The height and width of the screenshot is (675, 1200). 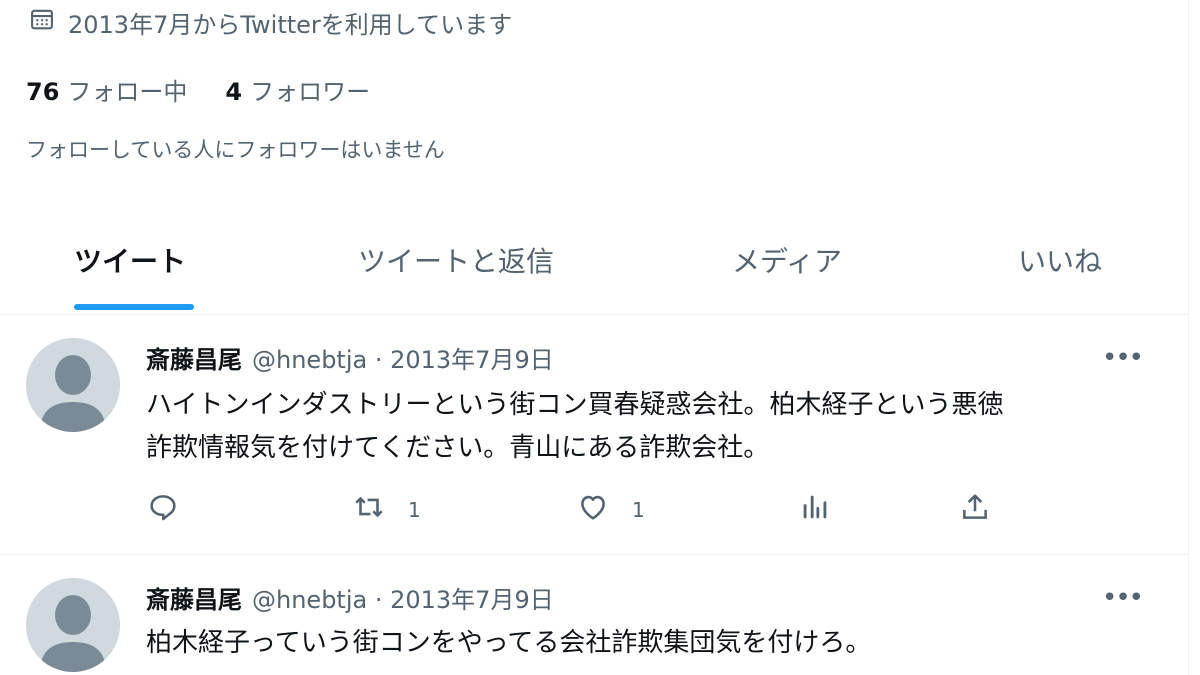 What do you see at coordinates (458, 448) in the screenshot?
I see `tweet-line: 詐欺情報気を付けてください。青山にある詐欺会社。` at bounding box center [458, 448].